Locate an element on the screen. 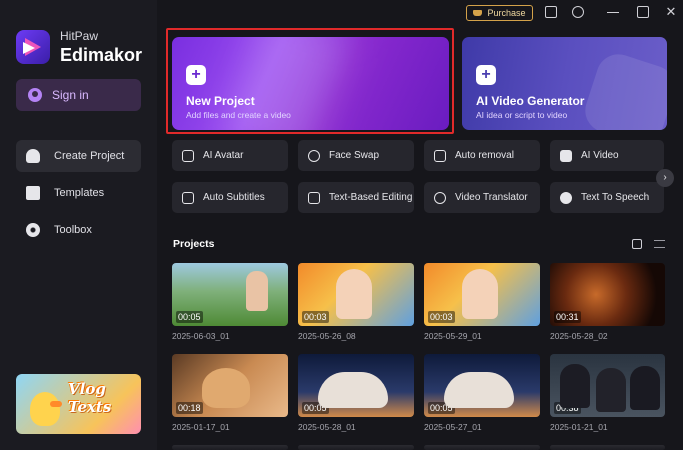  feature-text-based-editing: Text-Based Editing is located at coordinates (356, 197).